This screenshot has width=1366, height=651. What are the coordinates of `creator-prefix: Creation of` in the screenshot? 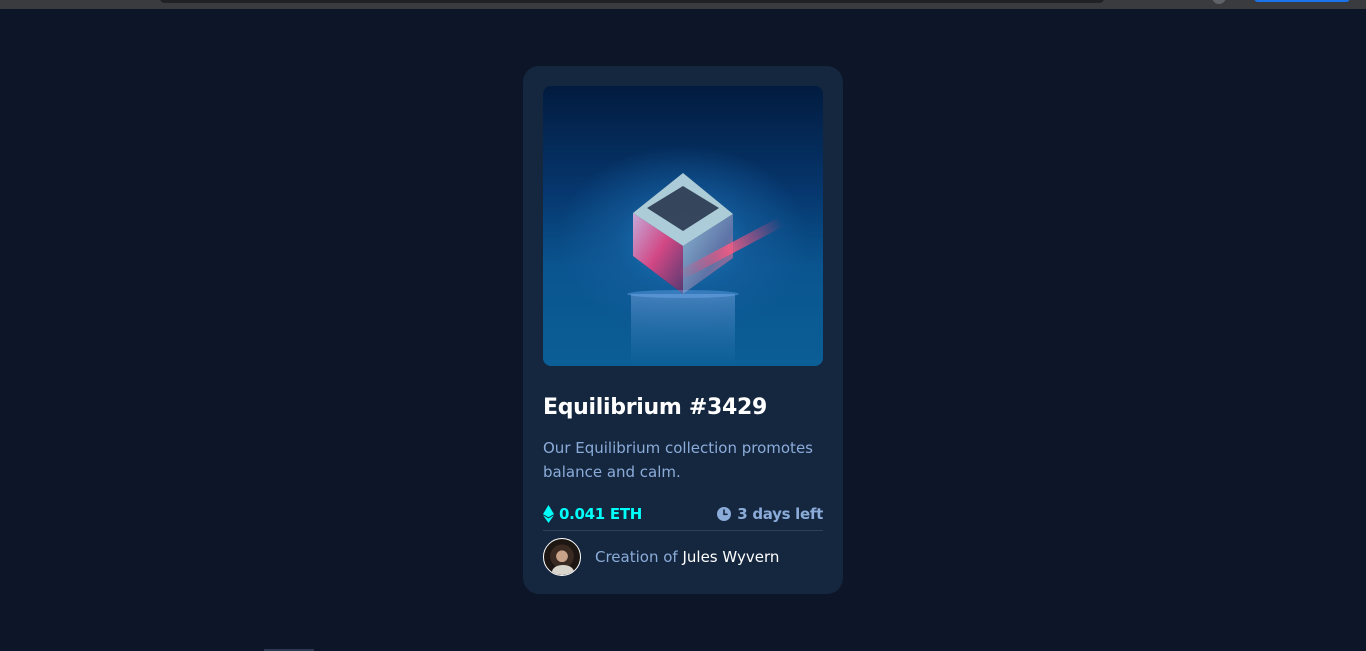 It's located at (636, 557).